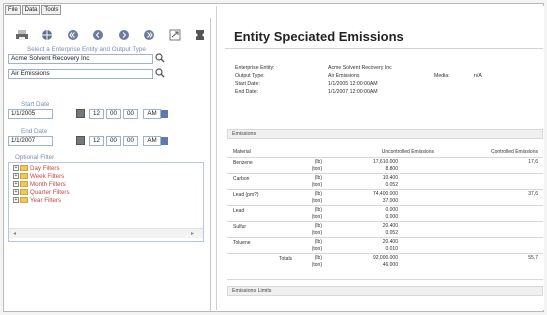 This screenshot has height=315, width=547. I want to click on end-hour-input: 12, so click(96, 141).